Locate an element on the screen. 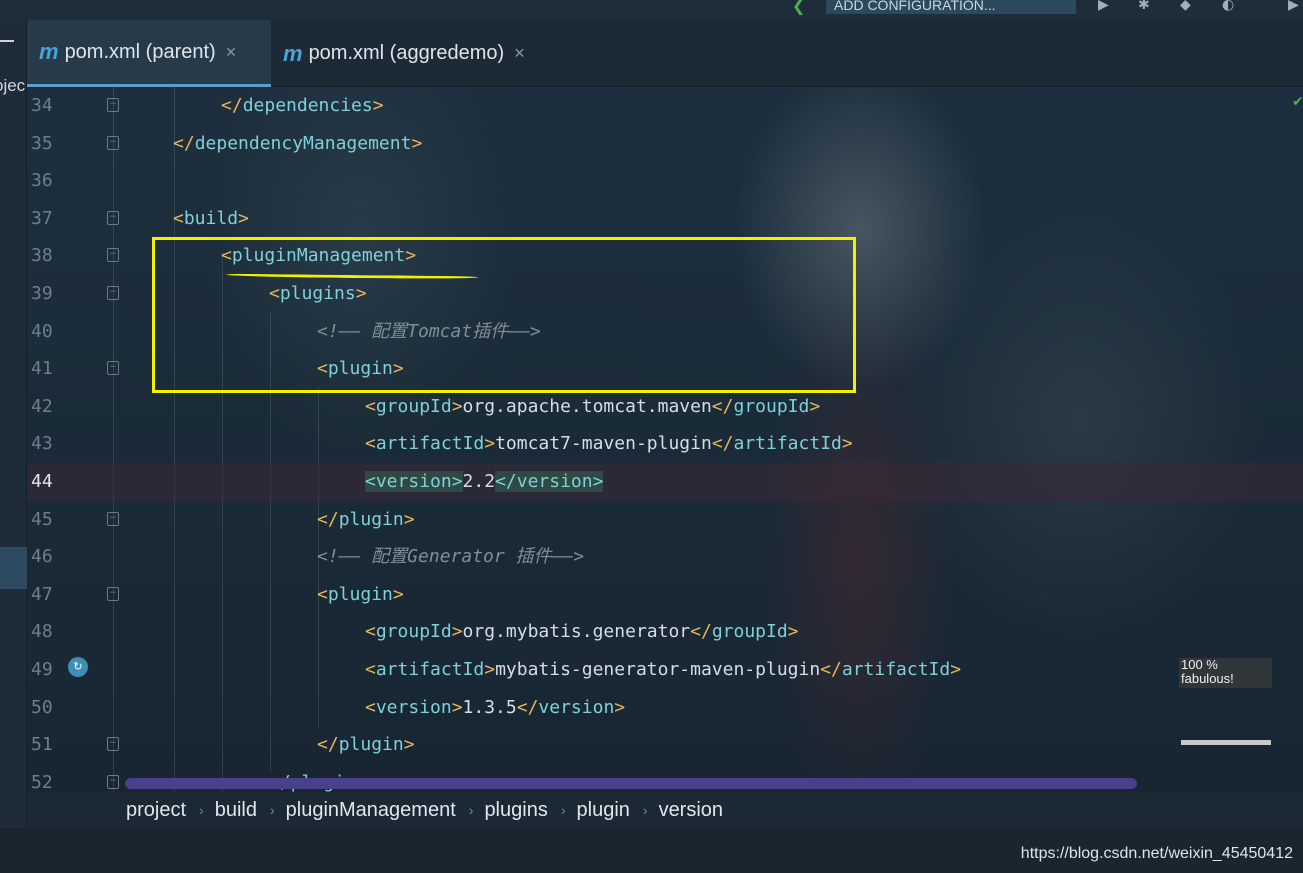 This screenshot has width=1303, height=873. inspection-ok-icon: ✔ is located at coordinates (1297, 102).